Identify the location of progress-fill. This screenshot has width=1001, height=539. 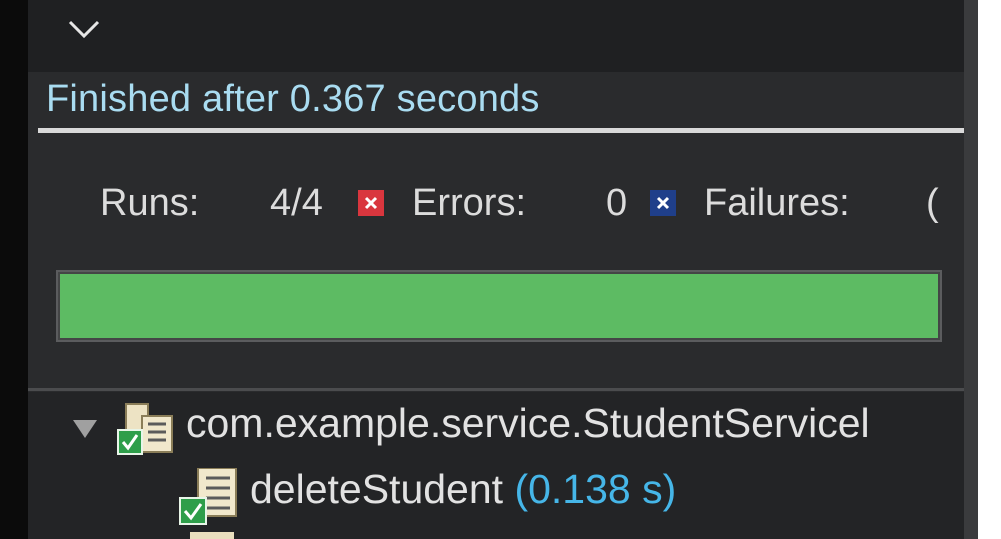
(499, 306).